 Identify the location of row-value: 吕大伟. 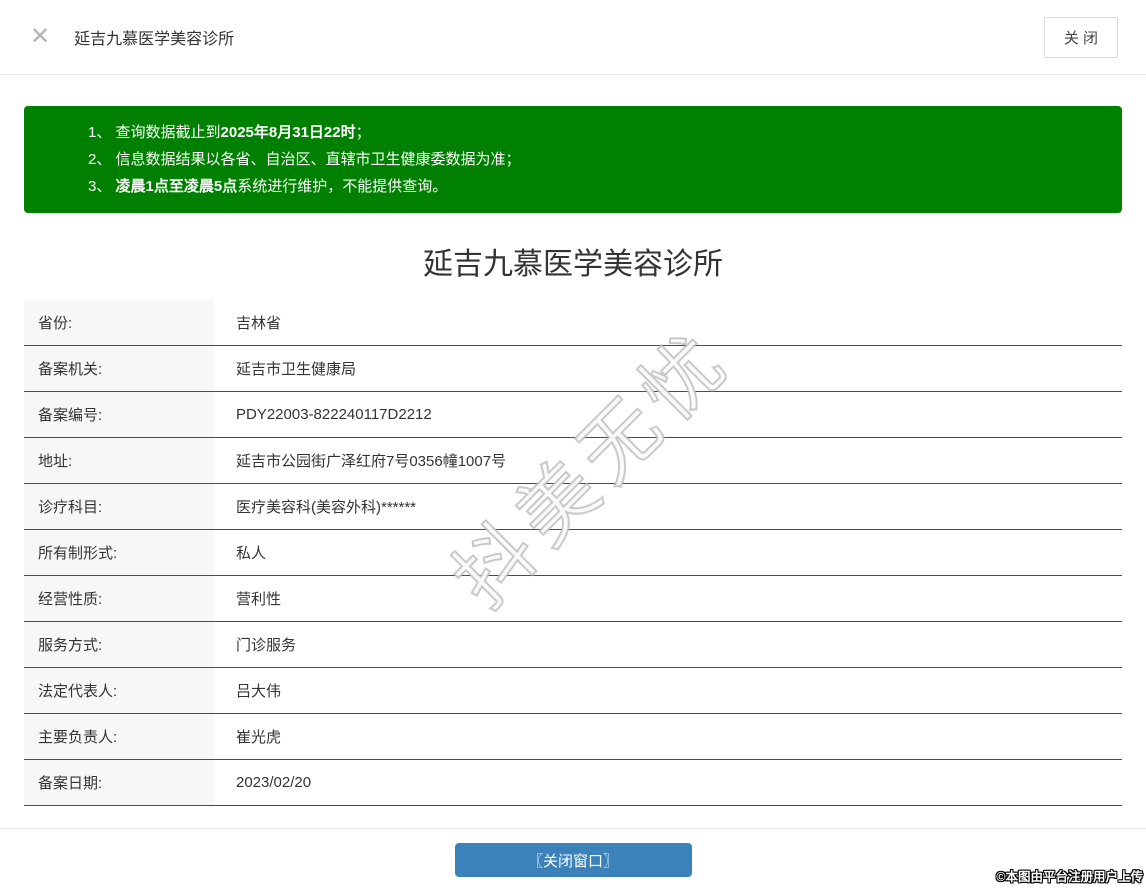
(259, 691).